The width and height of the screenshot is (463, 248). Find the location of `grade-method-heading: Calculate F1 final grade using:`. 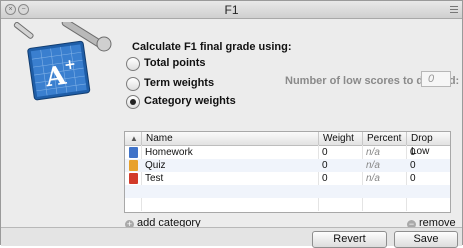

grade-method-heading: Calculate F1 final grade using: is located at coordinates (212, 47).